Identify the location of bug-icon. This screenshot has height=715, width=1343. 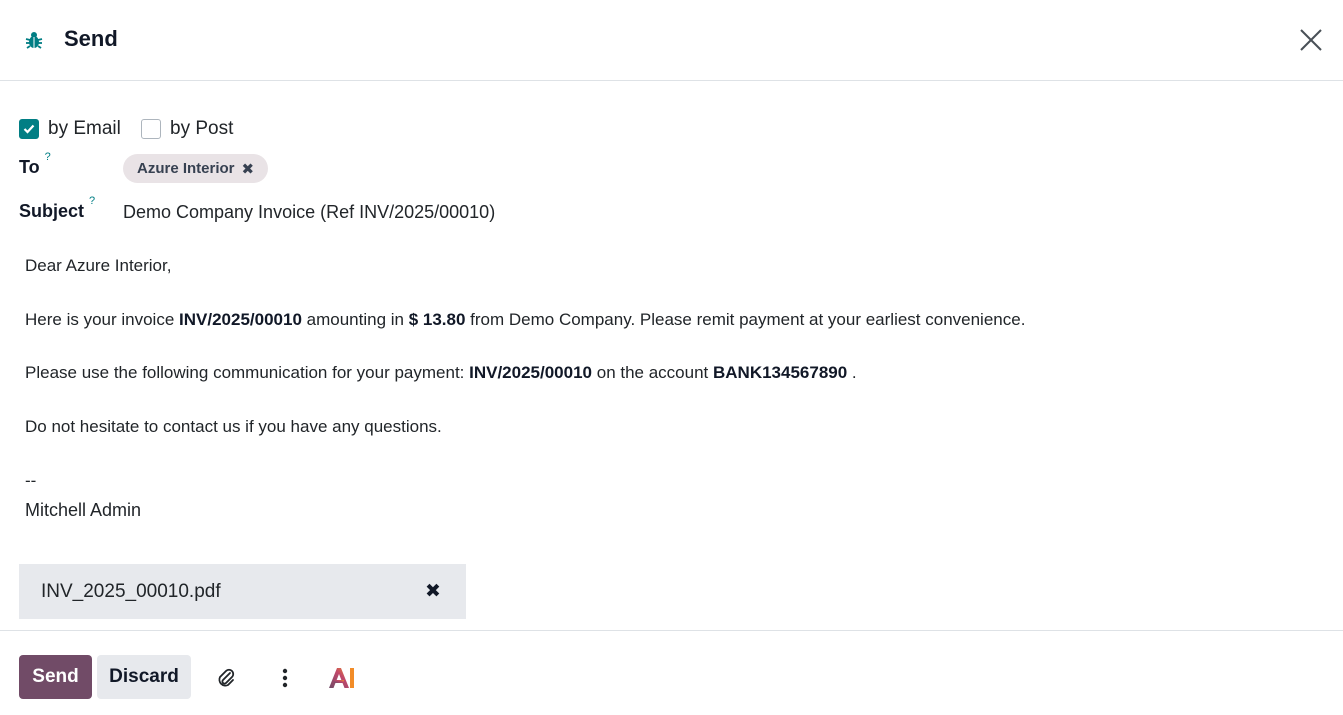
(34, 40).